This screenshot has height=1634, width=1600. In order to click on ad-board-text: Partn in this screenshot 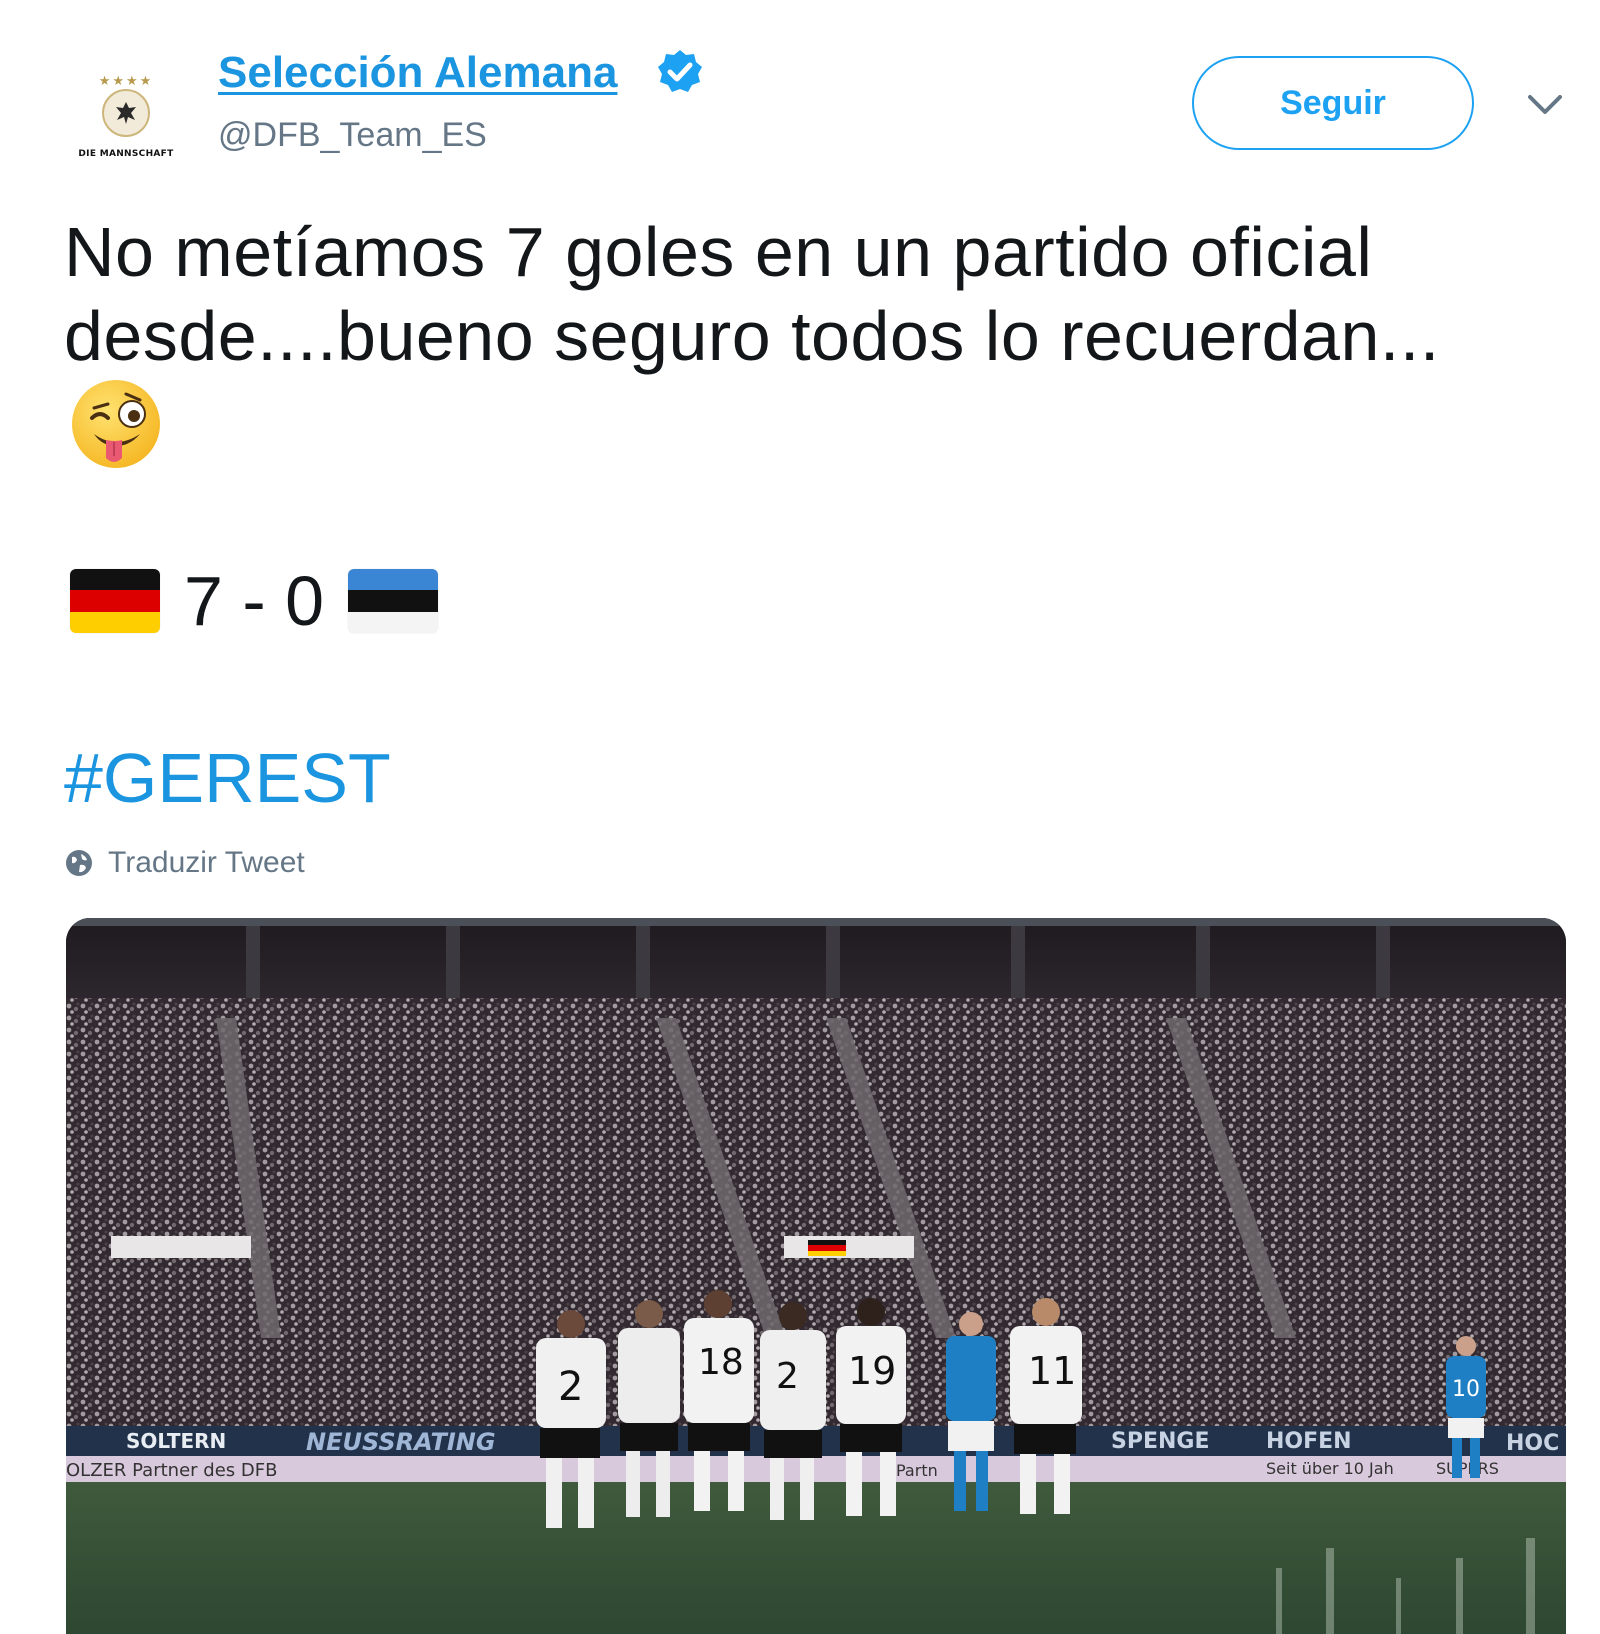, I will do `click(917, 1470)`.